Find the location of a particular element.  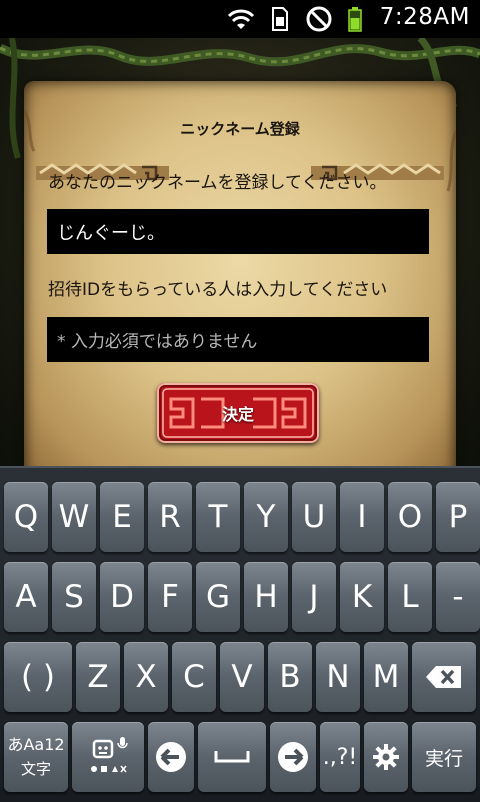

nickname-prompt: あなたのニックネームを登録してください。 is located at coordinates (217, 183).